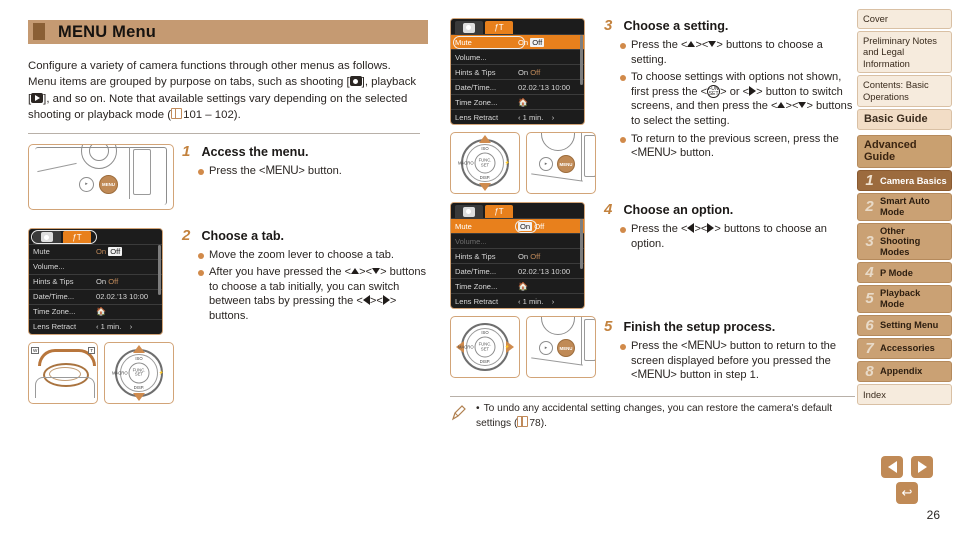 The width and height of the screenshot is (954, 534). I want to click on row-label: Lens Retract, so click(477, 117).